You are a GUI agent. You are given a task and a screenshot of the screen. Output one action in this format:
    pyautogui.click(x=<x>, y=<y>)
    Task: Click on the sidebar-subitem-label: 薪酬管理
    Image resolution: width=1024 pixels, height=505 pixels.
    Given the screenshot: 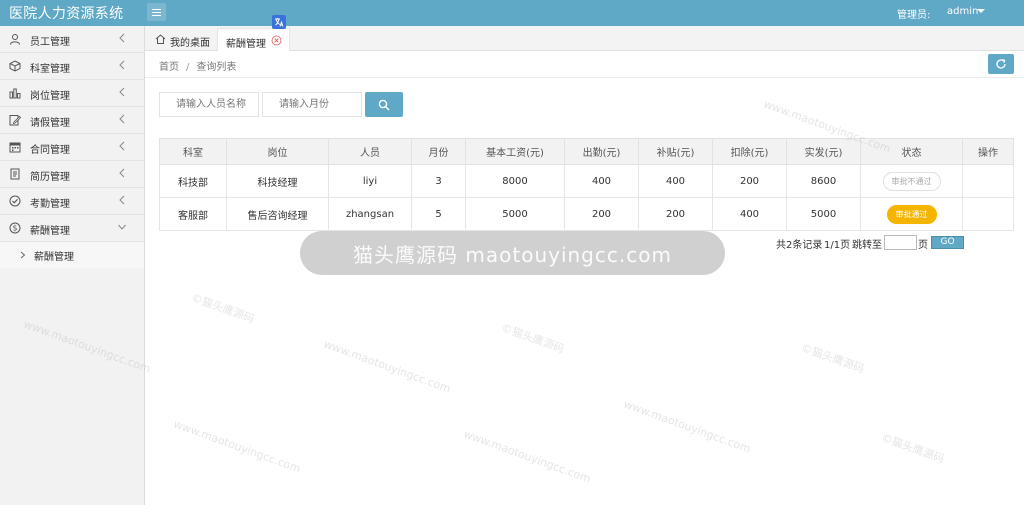 What is the action you would take?
    pyautogui.click(x=54, y=257)
    